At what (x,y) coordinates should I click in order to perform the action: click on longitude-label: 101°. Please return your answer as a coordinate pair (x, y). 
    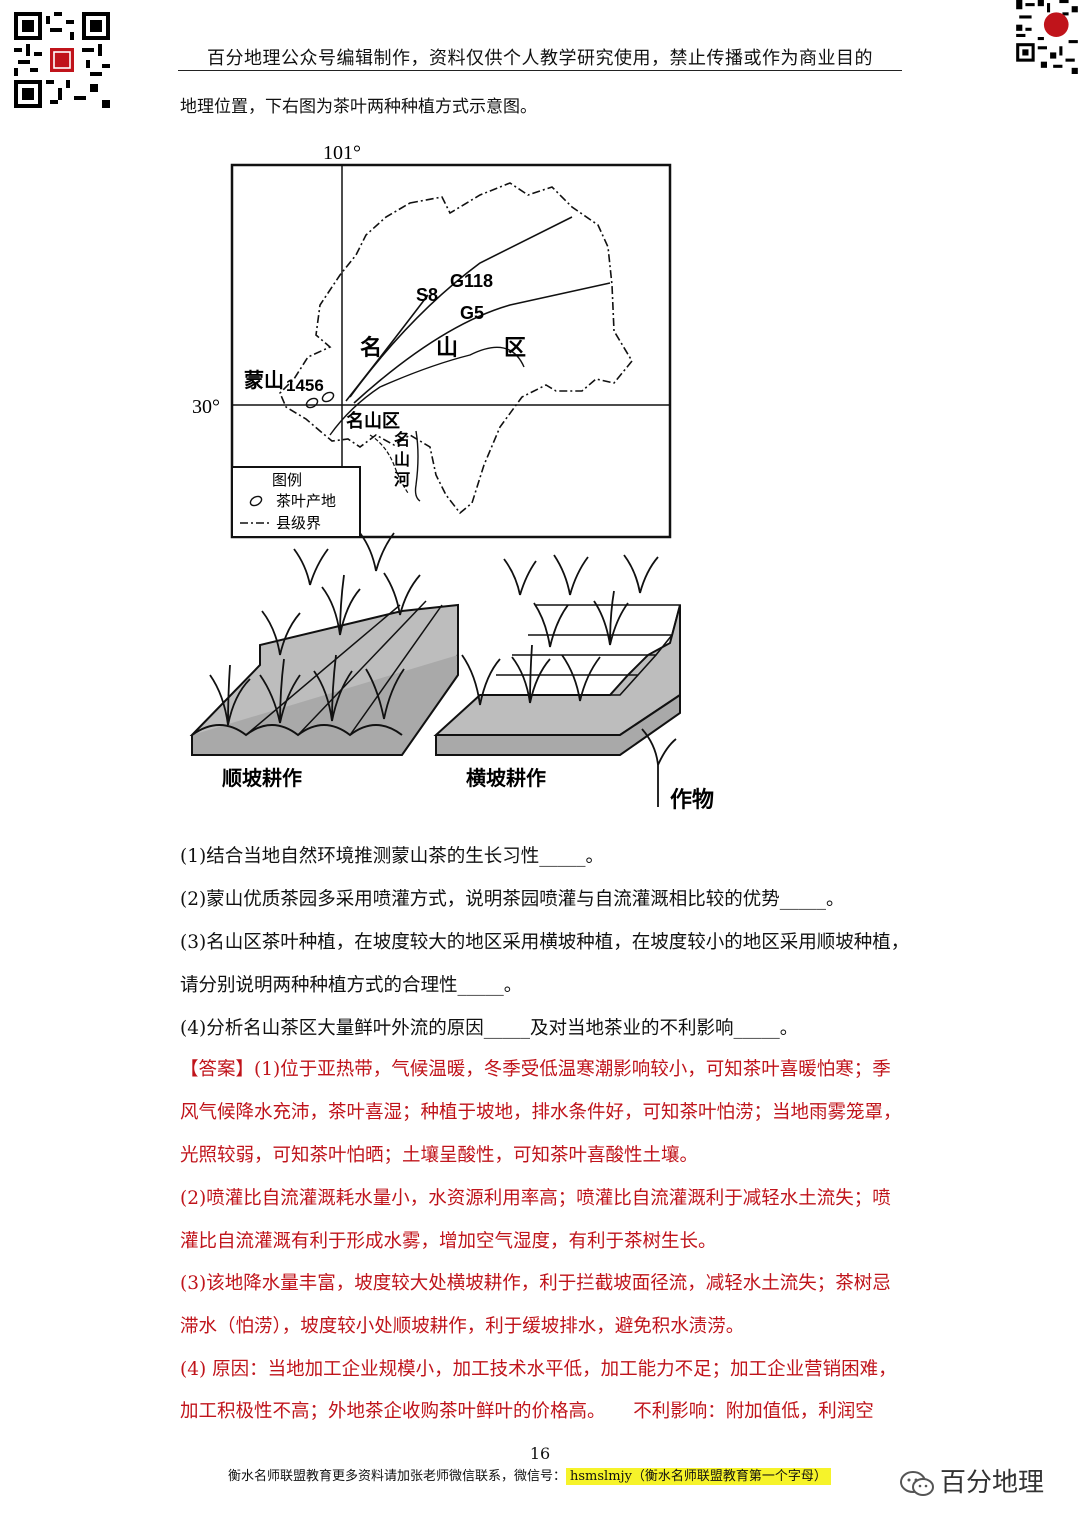
    Looking at the image, I should click on (342, 153).